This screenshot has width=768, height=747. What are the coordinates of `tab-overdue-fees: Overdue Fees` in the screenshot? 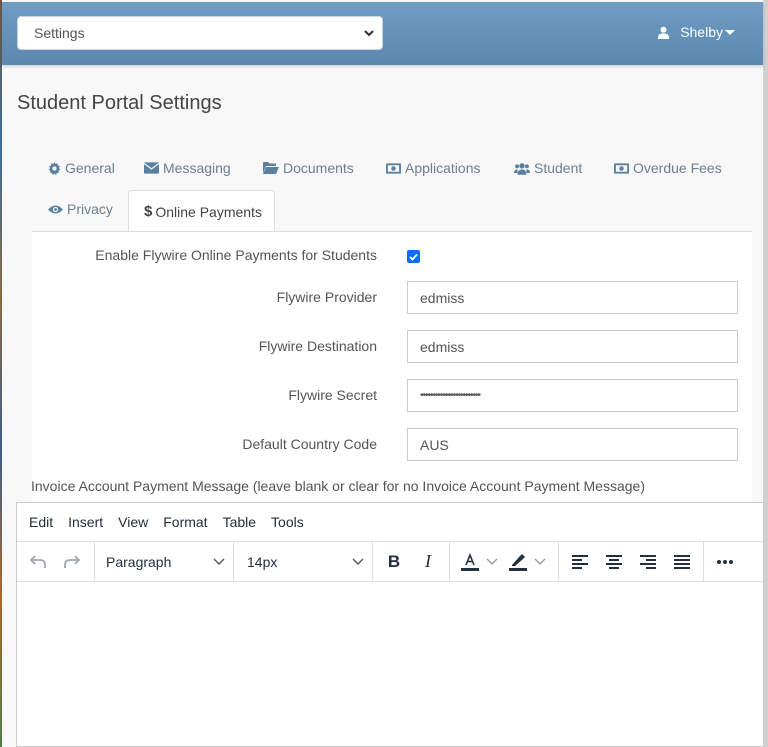 It's located at (668, 168).